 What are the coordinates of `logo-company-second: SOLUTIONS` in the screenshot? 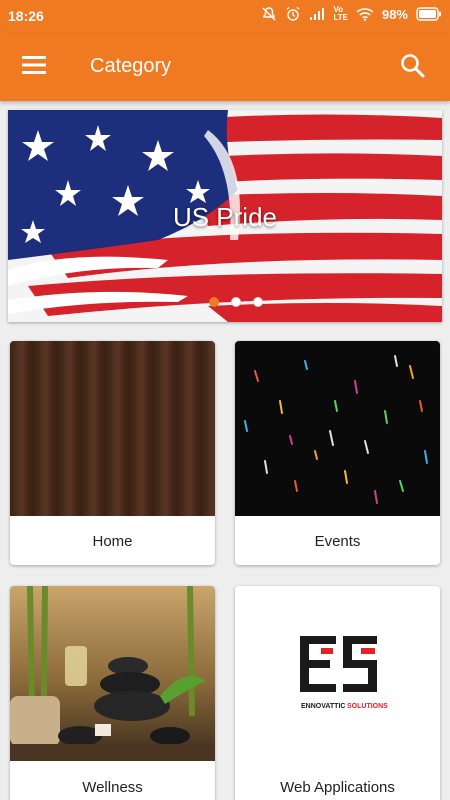 It's located at (367, 706).